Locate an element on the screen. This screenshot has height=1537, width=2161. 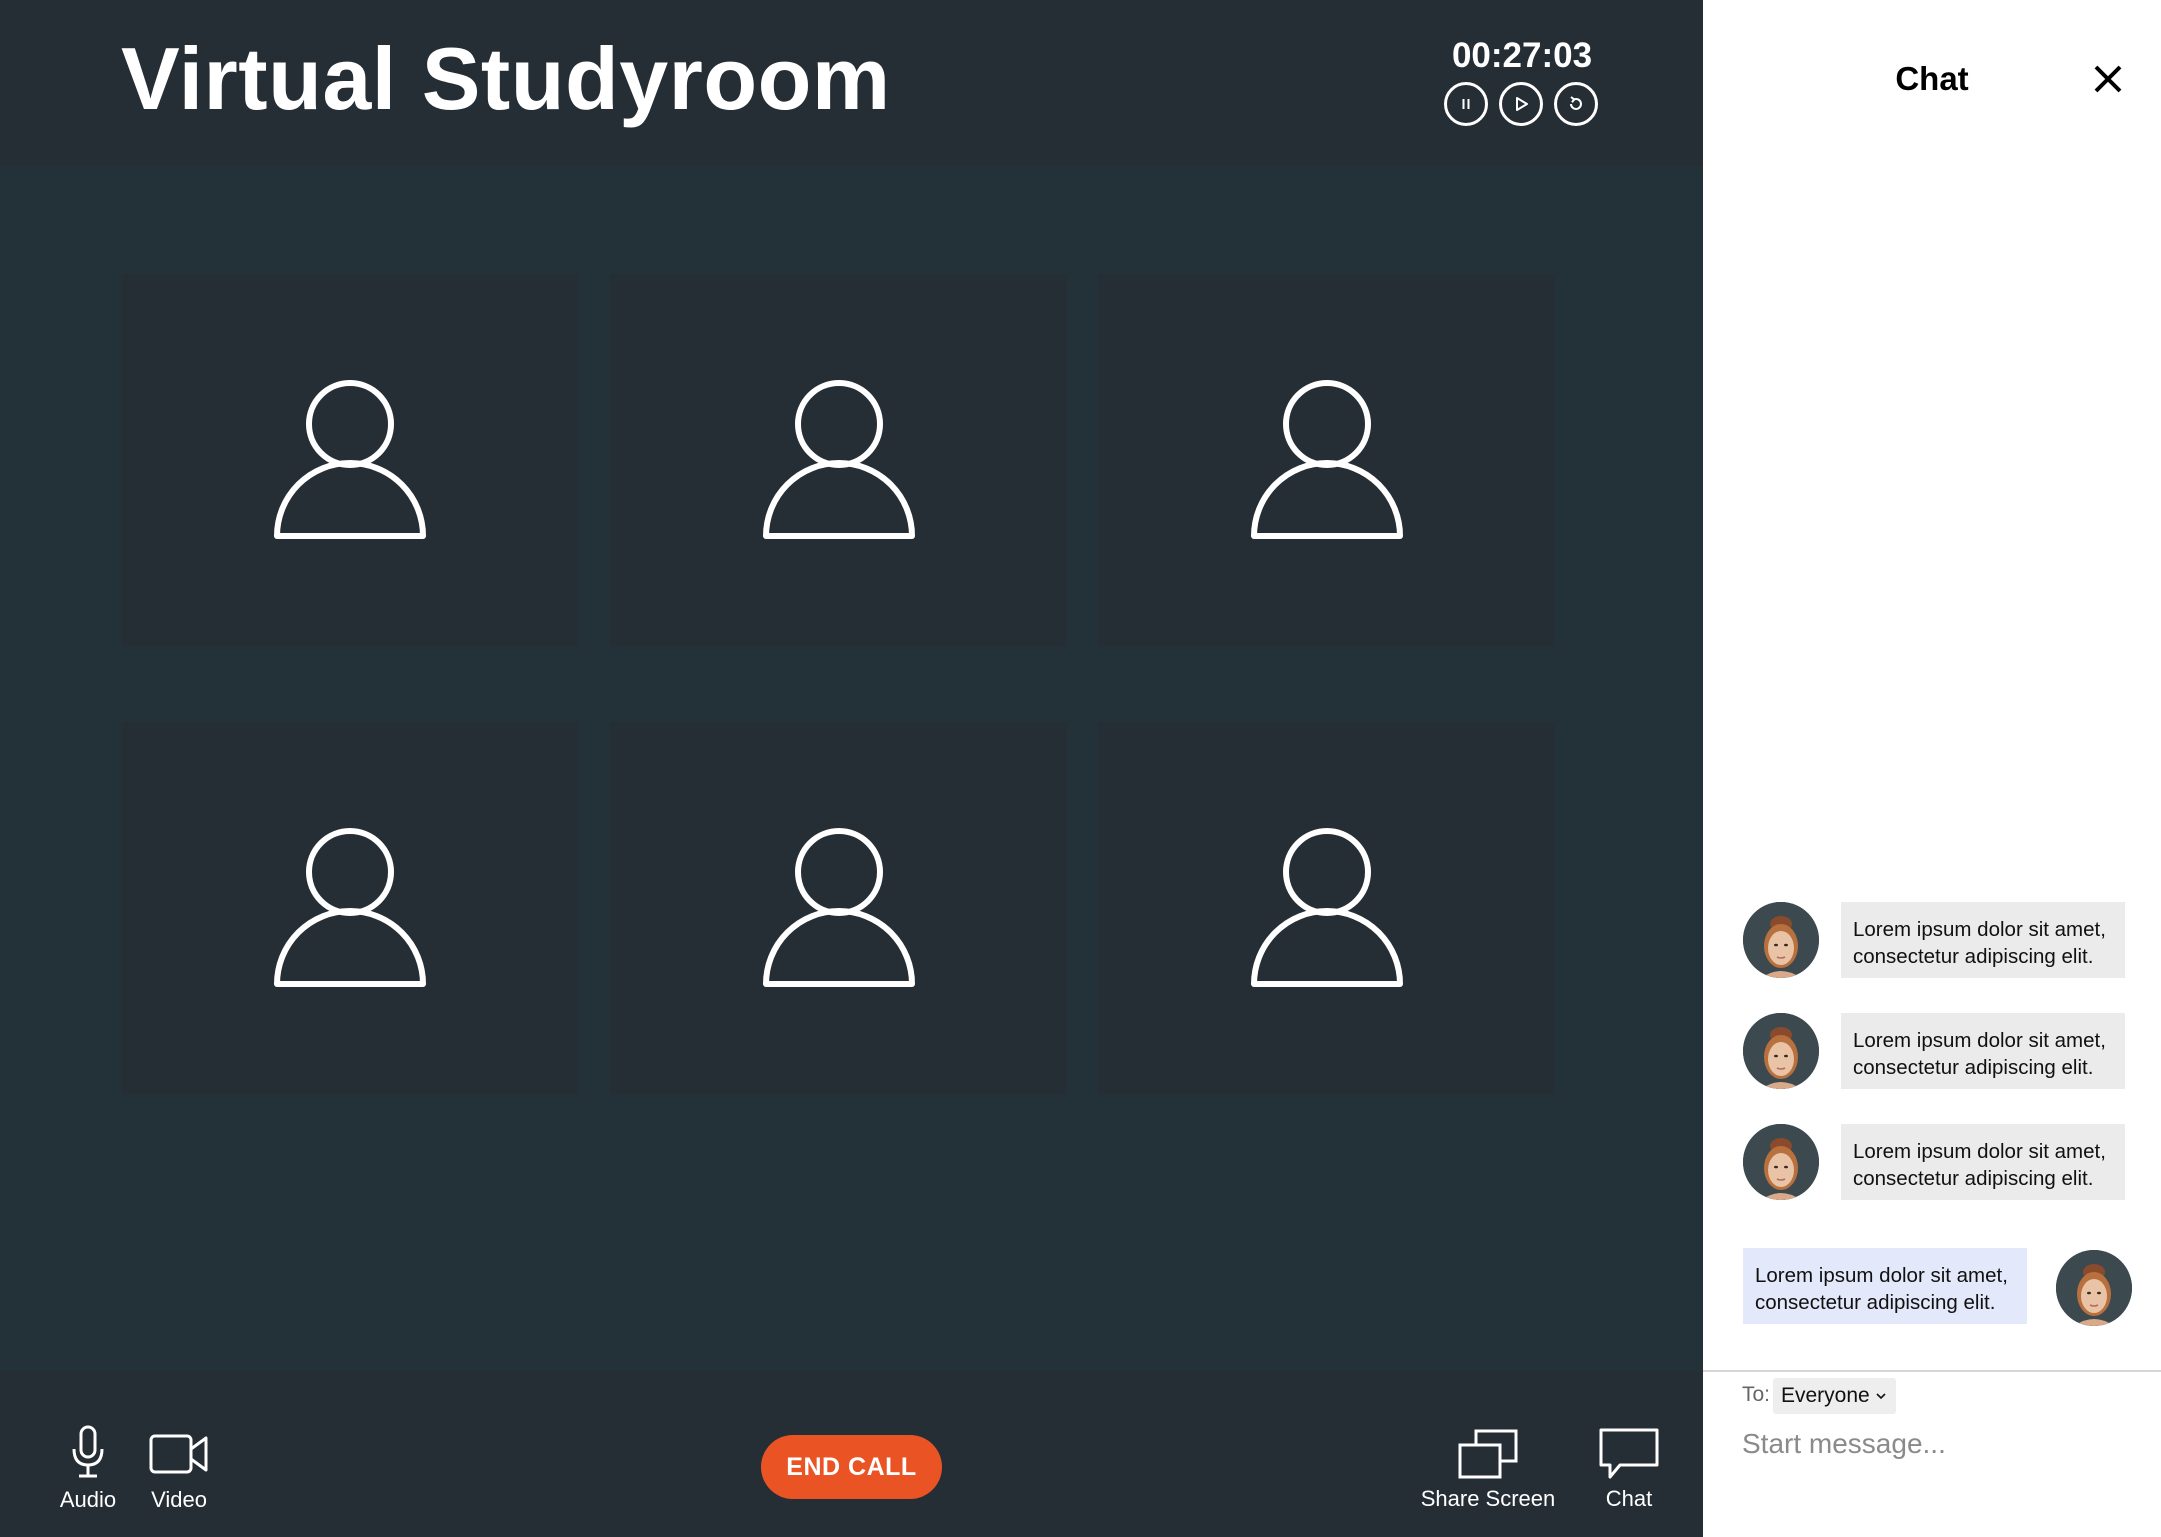
session-timer: 00:27:03 is located at coordinates (1522, 55).